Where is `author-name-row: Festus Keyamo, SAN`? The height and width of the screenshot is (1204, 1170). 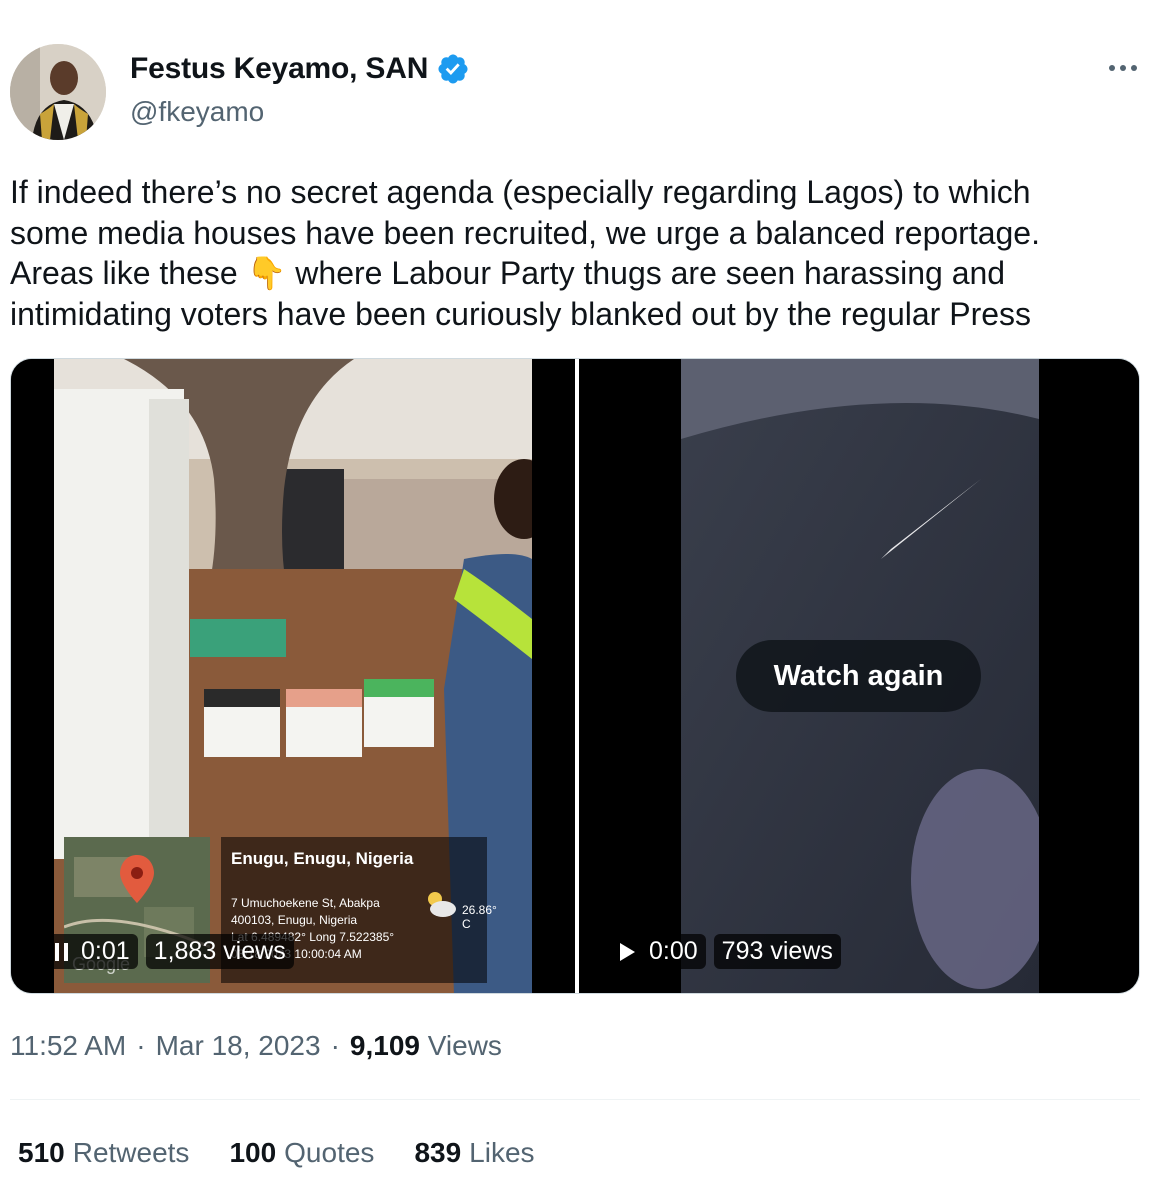 author-name-row: Festus Keyamo, SAN is located at coordinates (300, 69).